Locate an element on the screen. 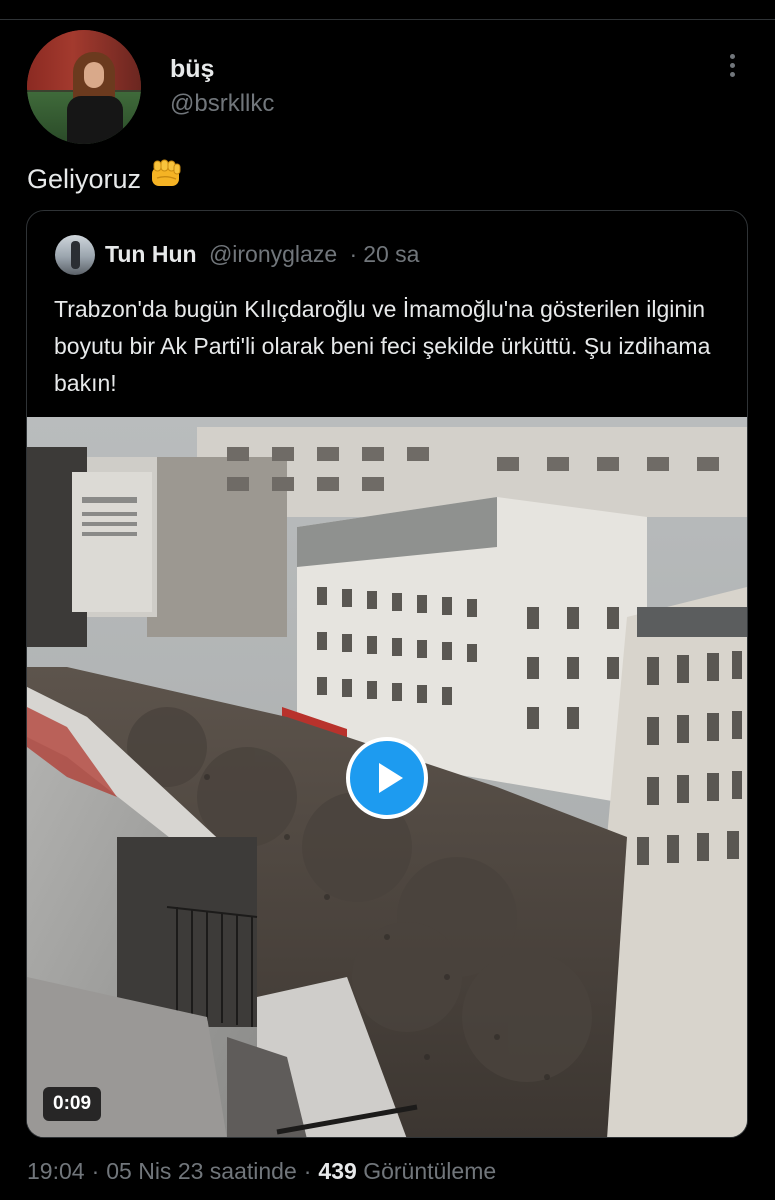 The image size is (775, 1200). tweet-text: Geliyoruz is located at coordinates (105, 177).